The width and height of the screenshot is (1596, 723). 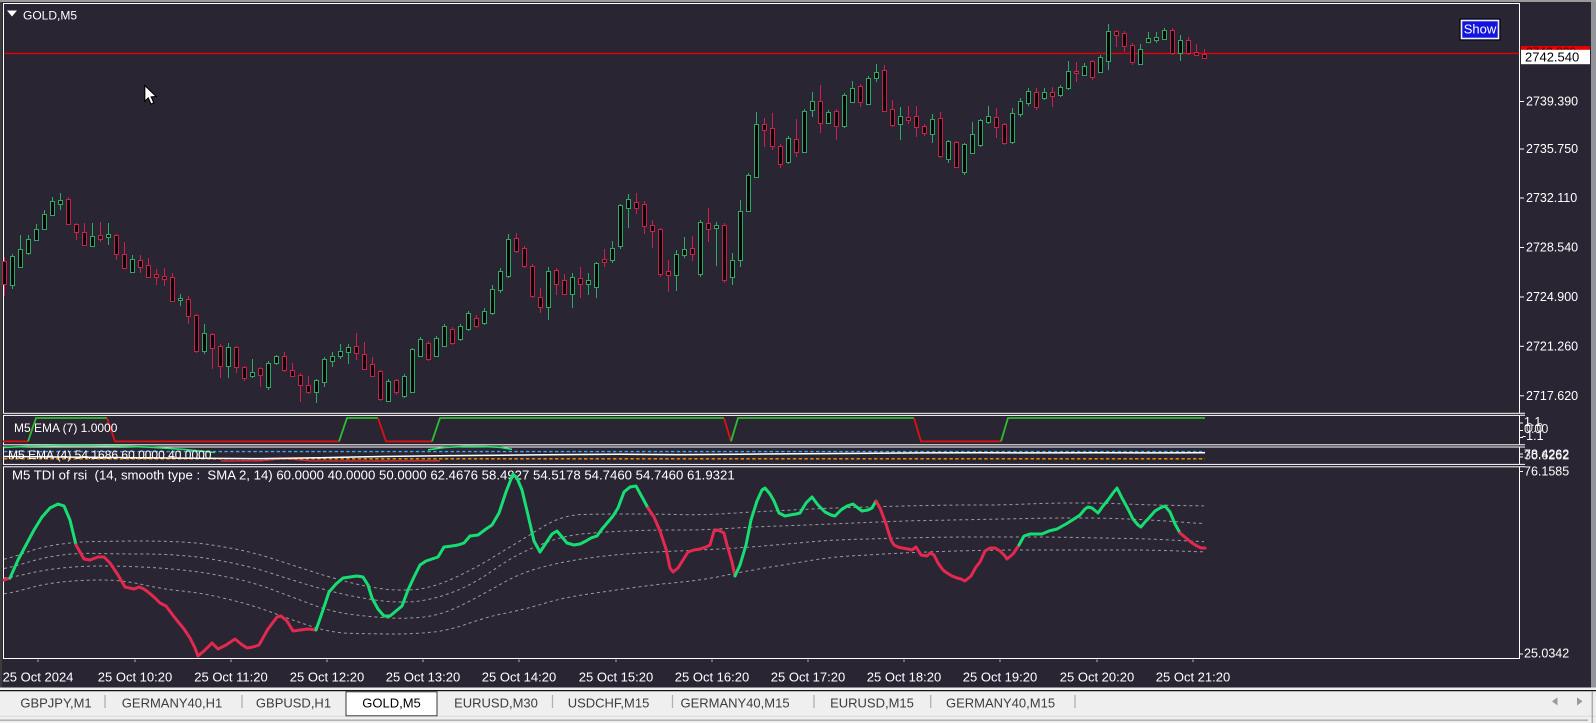 I want to click on svg-text: 25 Oct 18:20, so click(x=904, y=677).